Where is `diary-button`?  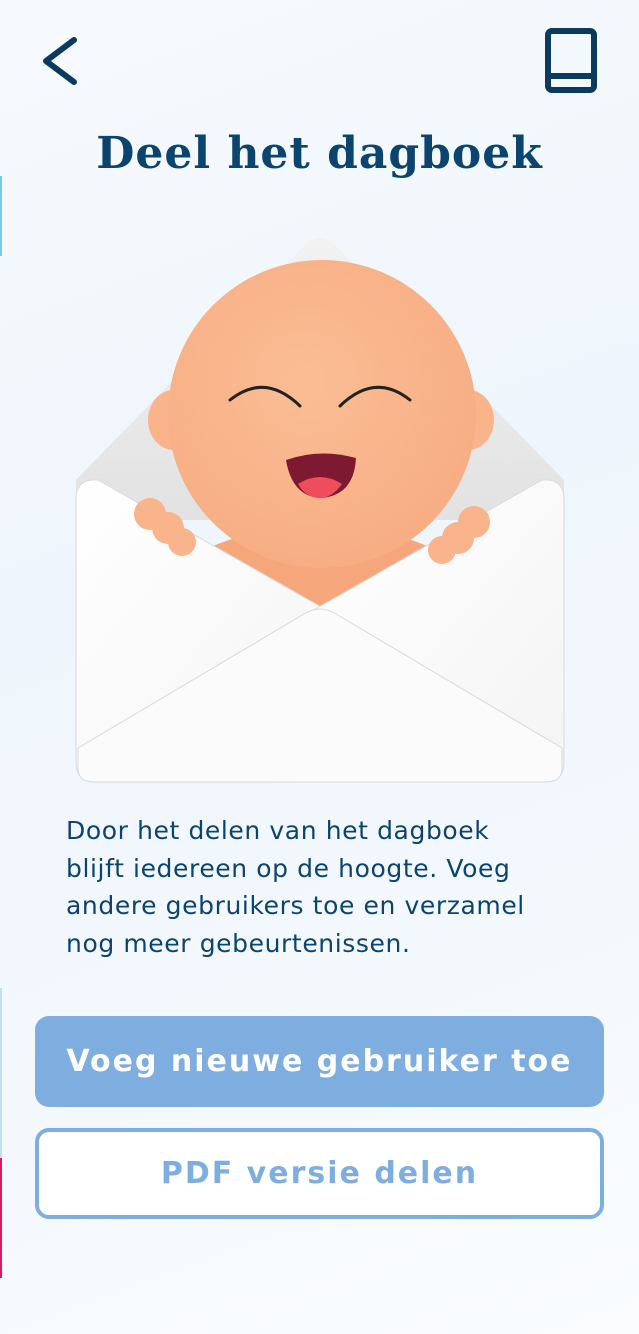 diary-button is located at coordinates (571, 61).